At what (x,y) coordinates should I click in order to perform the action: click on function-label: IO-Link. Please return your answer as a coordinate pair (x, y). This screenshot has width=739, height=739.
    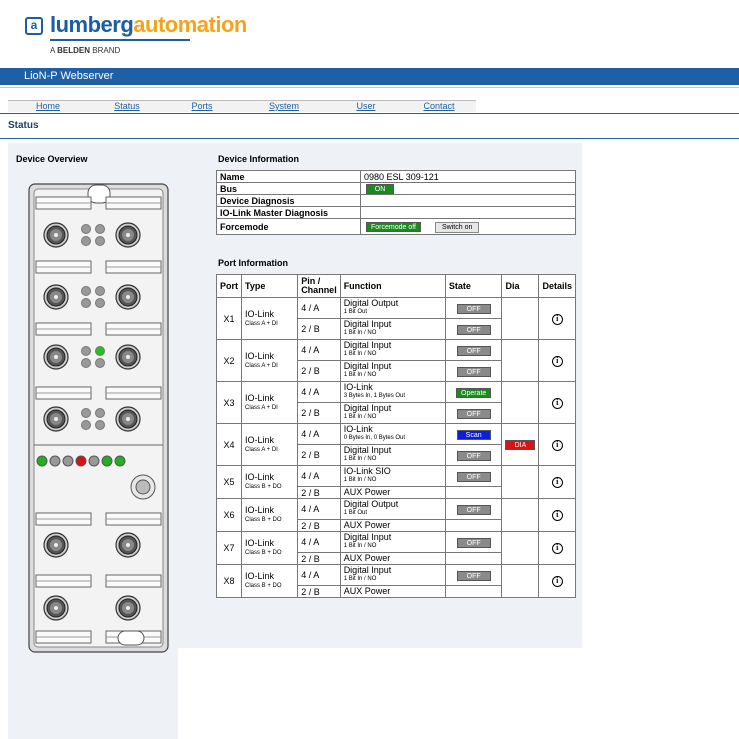
    Looking at the image, I should click on (358, 429).